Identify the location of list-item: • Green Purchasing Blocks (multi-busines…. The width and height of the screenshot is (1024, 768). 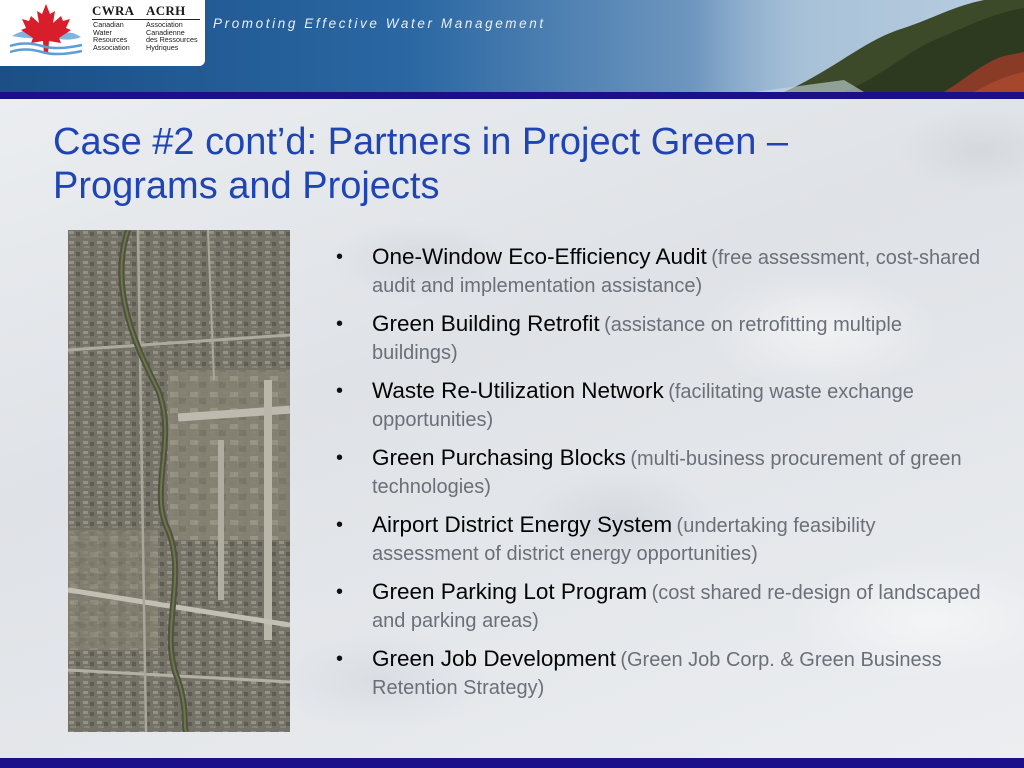
(661, 473).